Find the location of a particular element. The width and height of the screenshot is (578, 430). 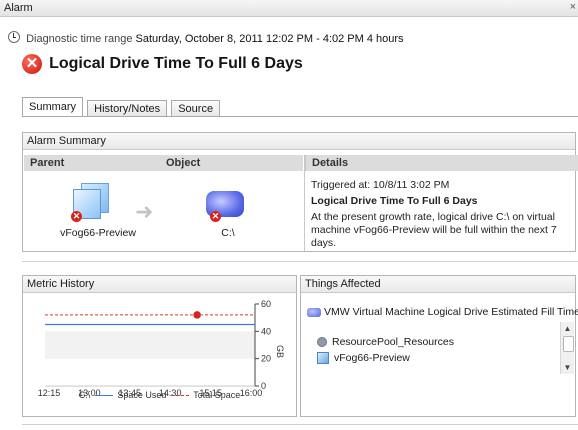

tab-source: Source is located at coordinates (196, 108).